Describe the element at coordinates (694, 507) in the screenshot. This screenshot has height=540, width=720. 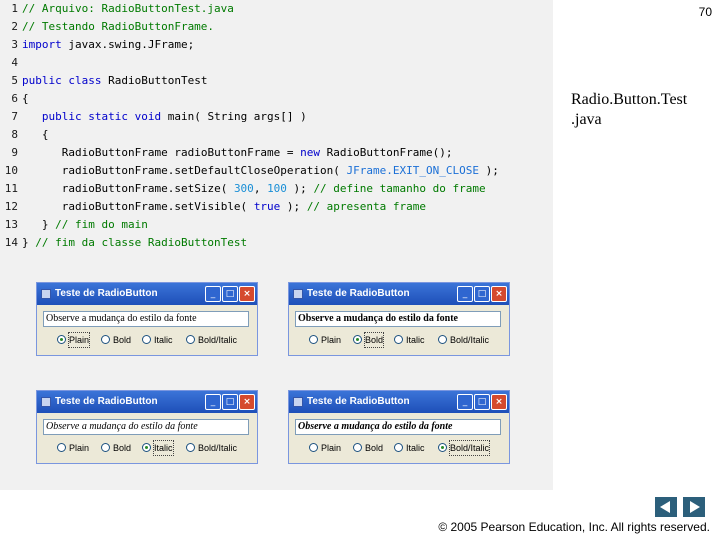
I see `next-slide-button` at that location.